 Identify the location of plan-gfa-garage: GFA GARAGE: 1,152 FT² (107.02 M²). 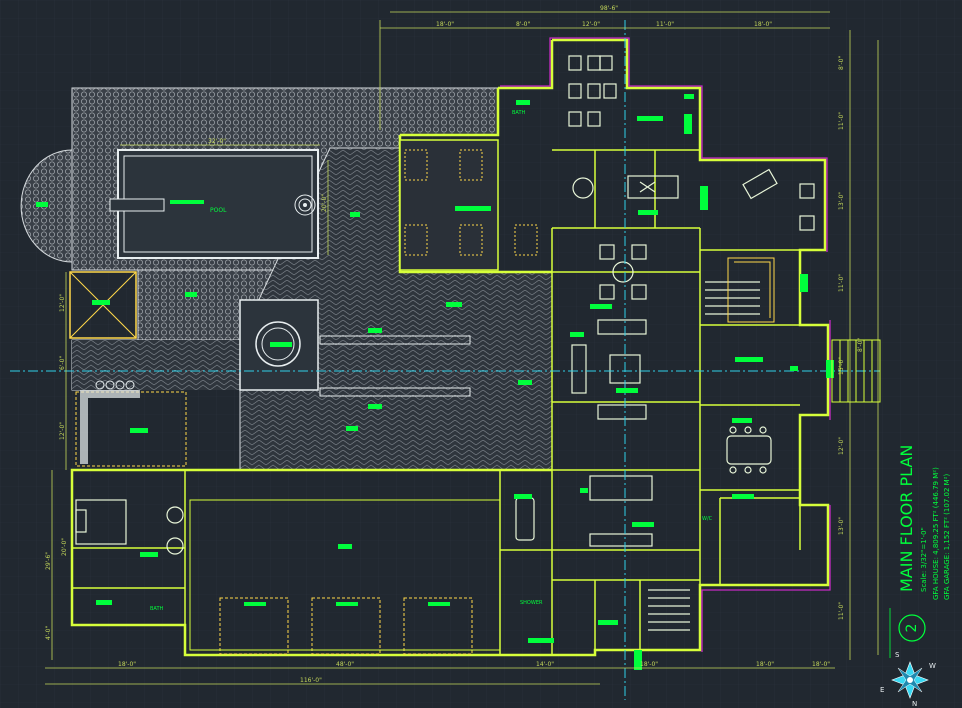
(947, 537).